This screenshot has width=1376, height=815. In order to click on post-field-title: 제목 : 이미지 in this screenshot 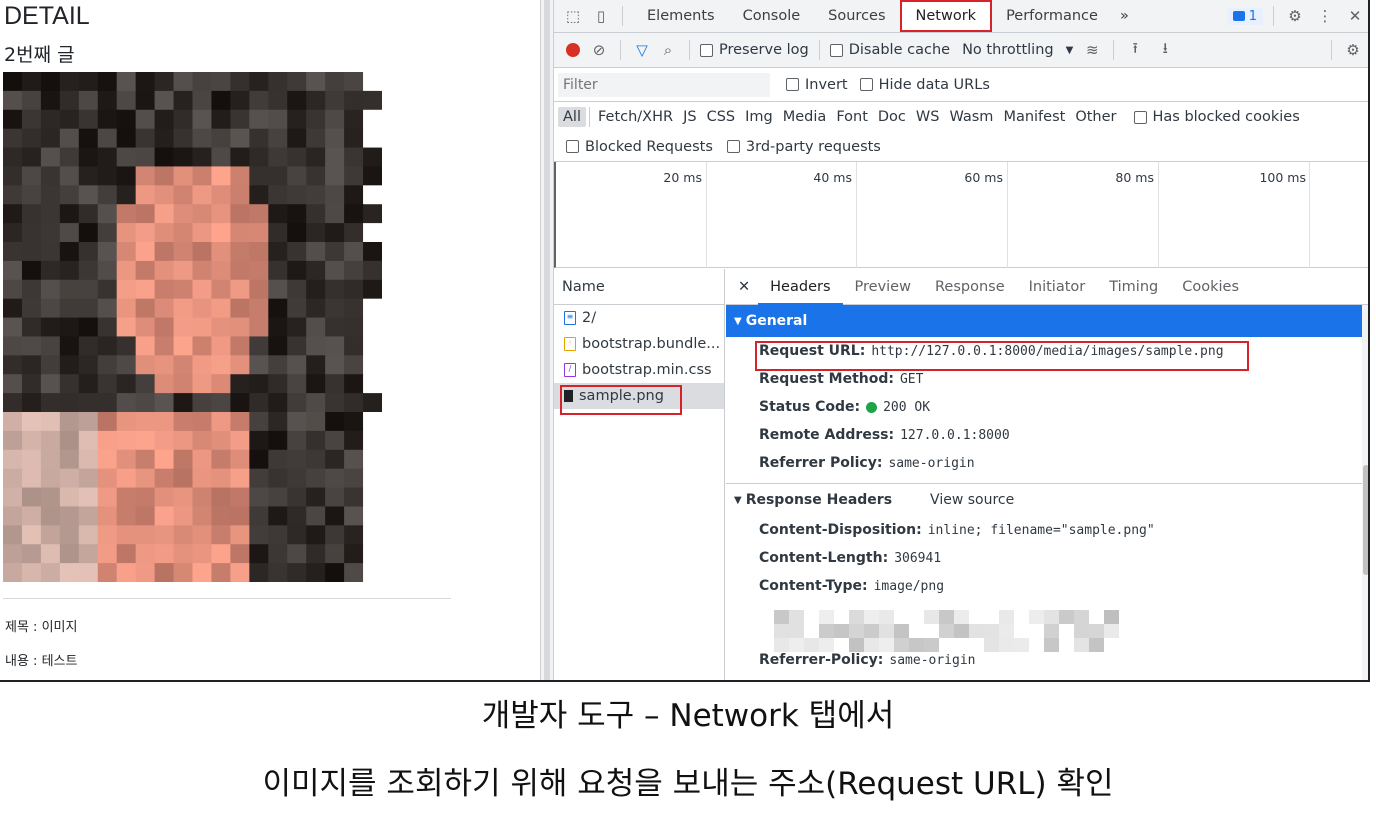, I will do `click(41, 627)`.